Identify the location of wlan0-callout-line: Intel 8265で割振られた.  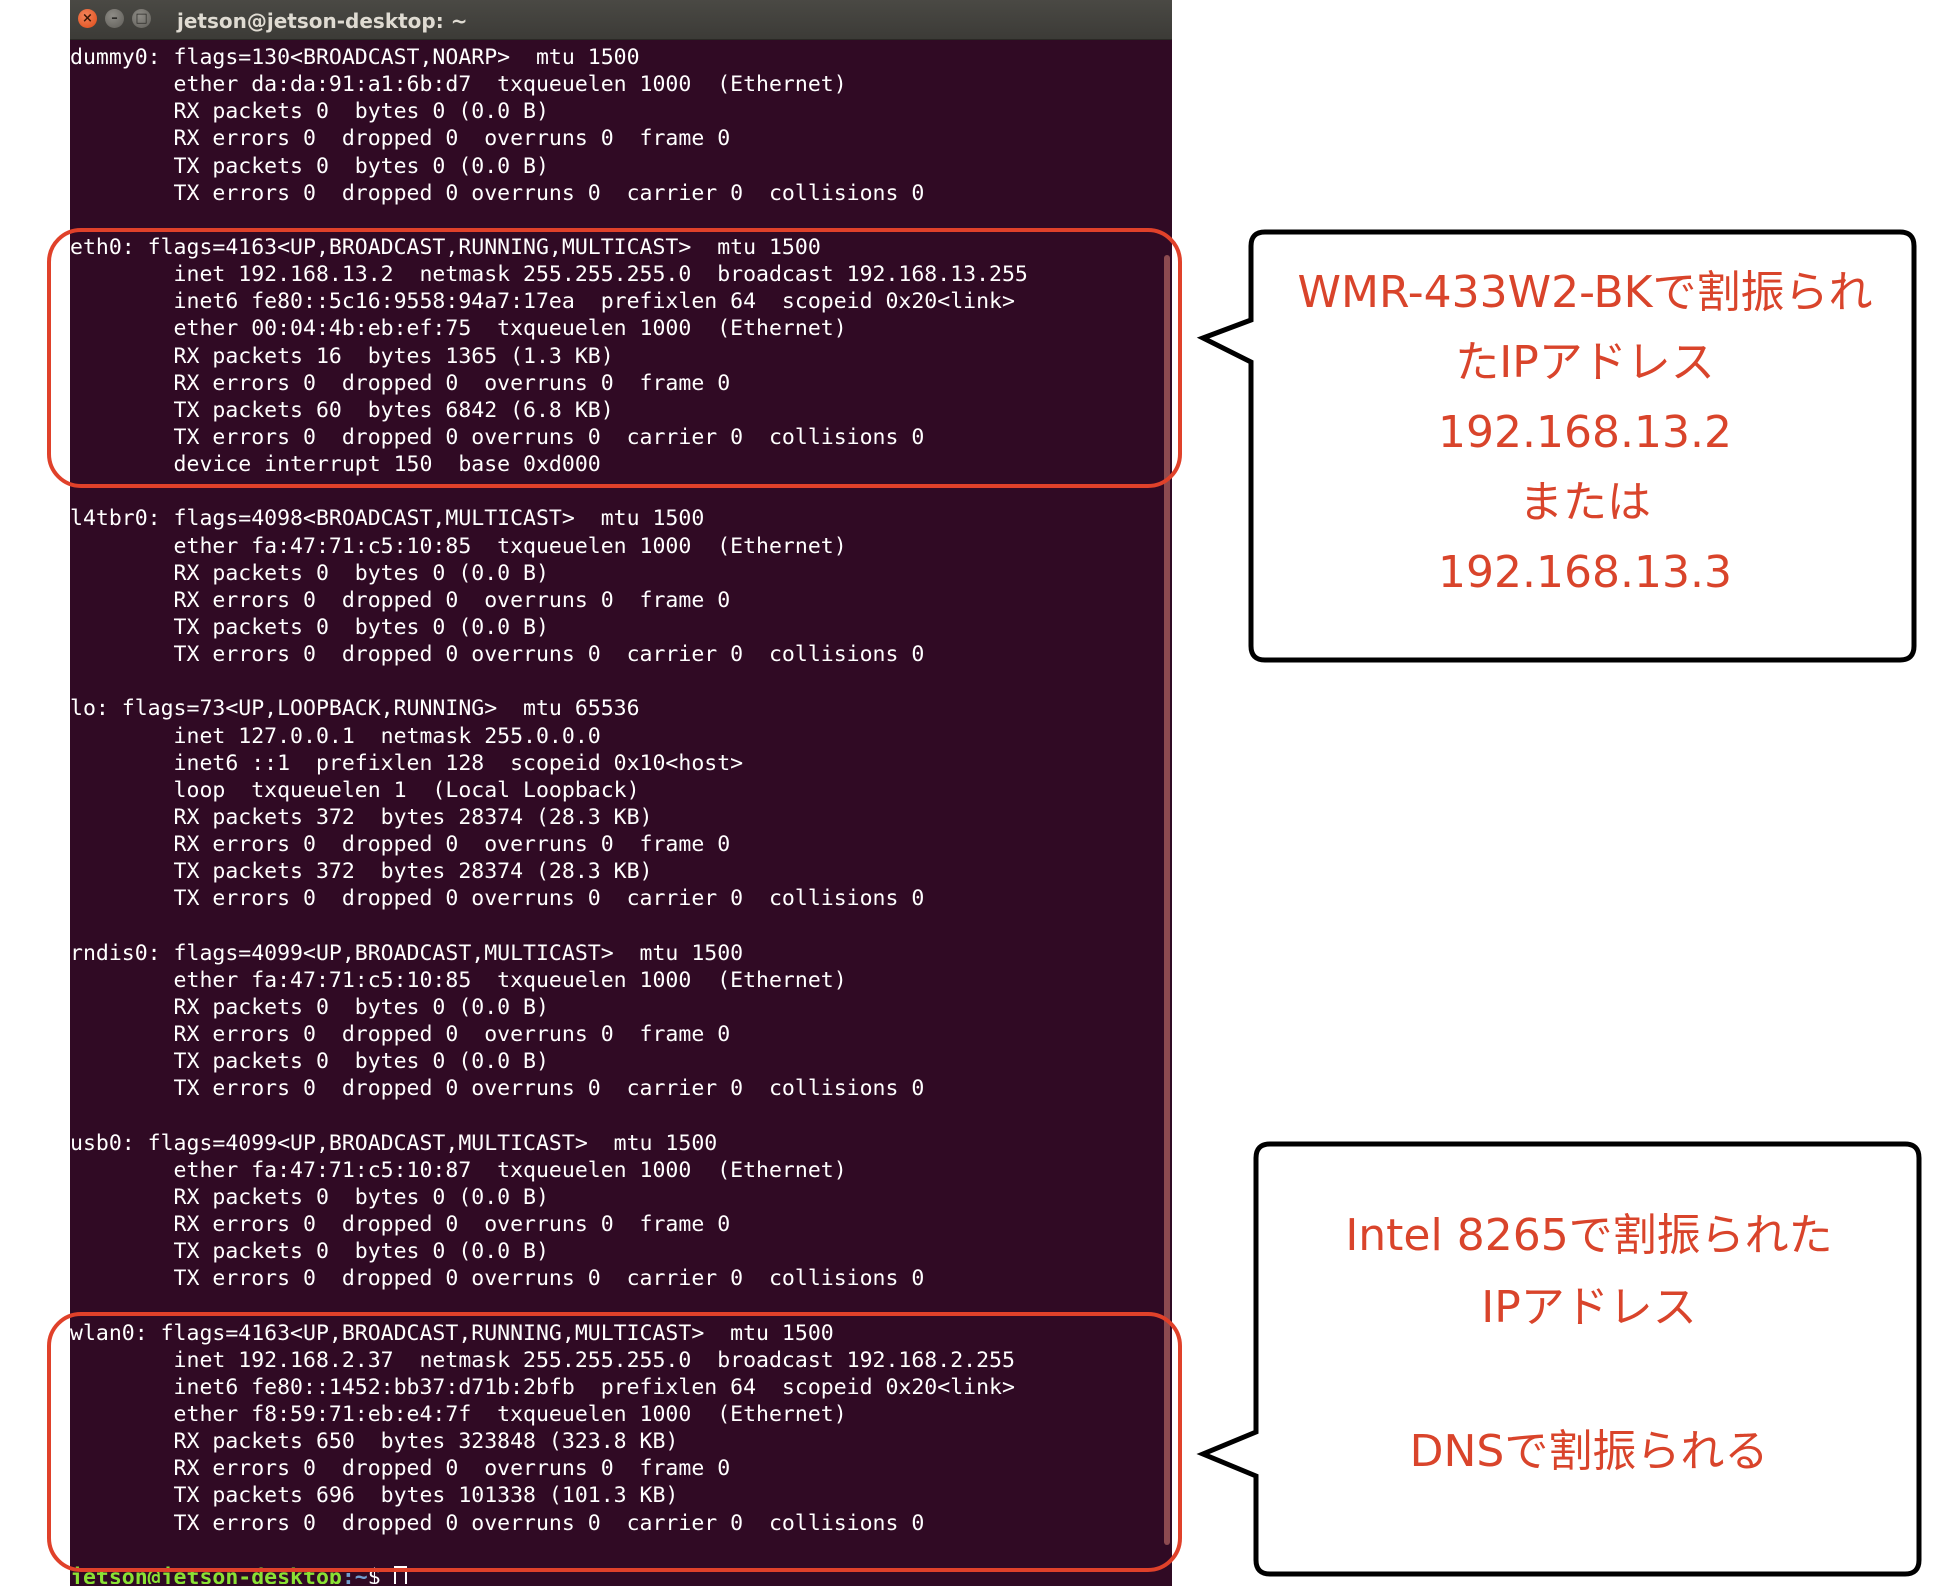
(1589, 1235).